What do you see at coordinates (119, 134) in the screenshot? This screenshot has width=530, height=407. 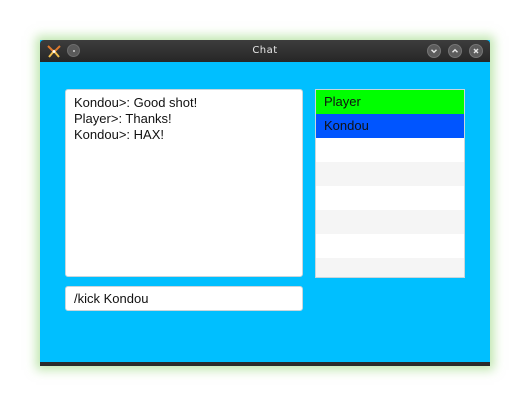 I see `chat-message: Kondou>: HAX!` at bounding box center [119, 134].